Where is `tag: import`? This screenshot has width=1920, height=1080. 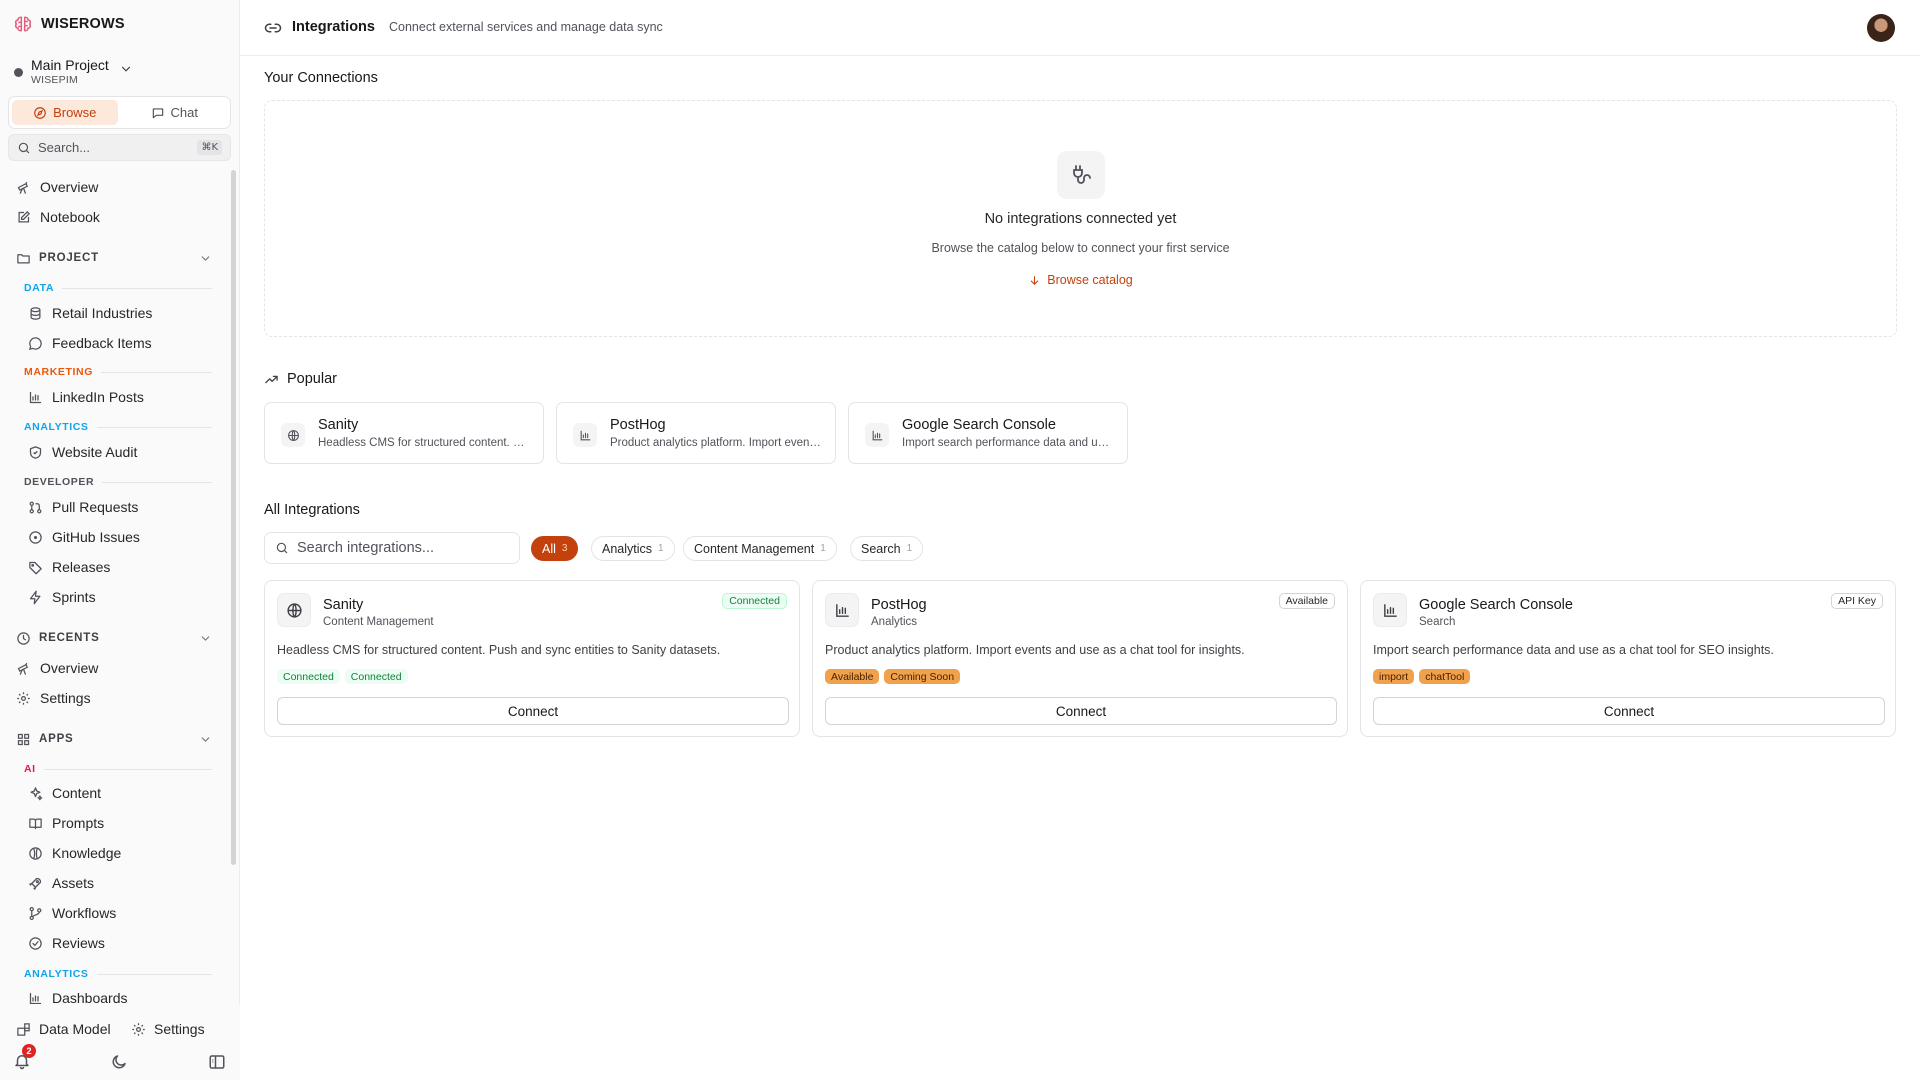
tag: import is located at coordinates (1394, 676).